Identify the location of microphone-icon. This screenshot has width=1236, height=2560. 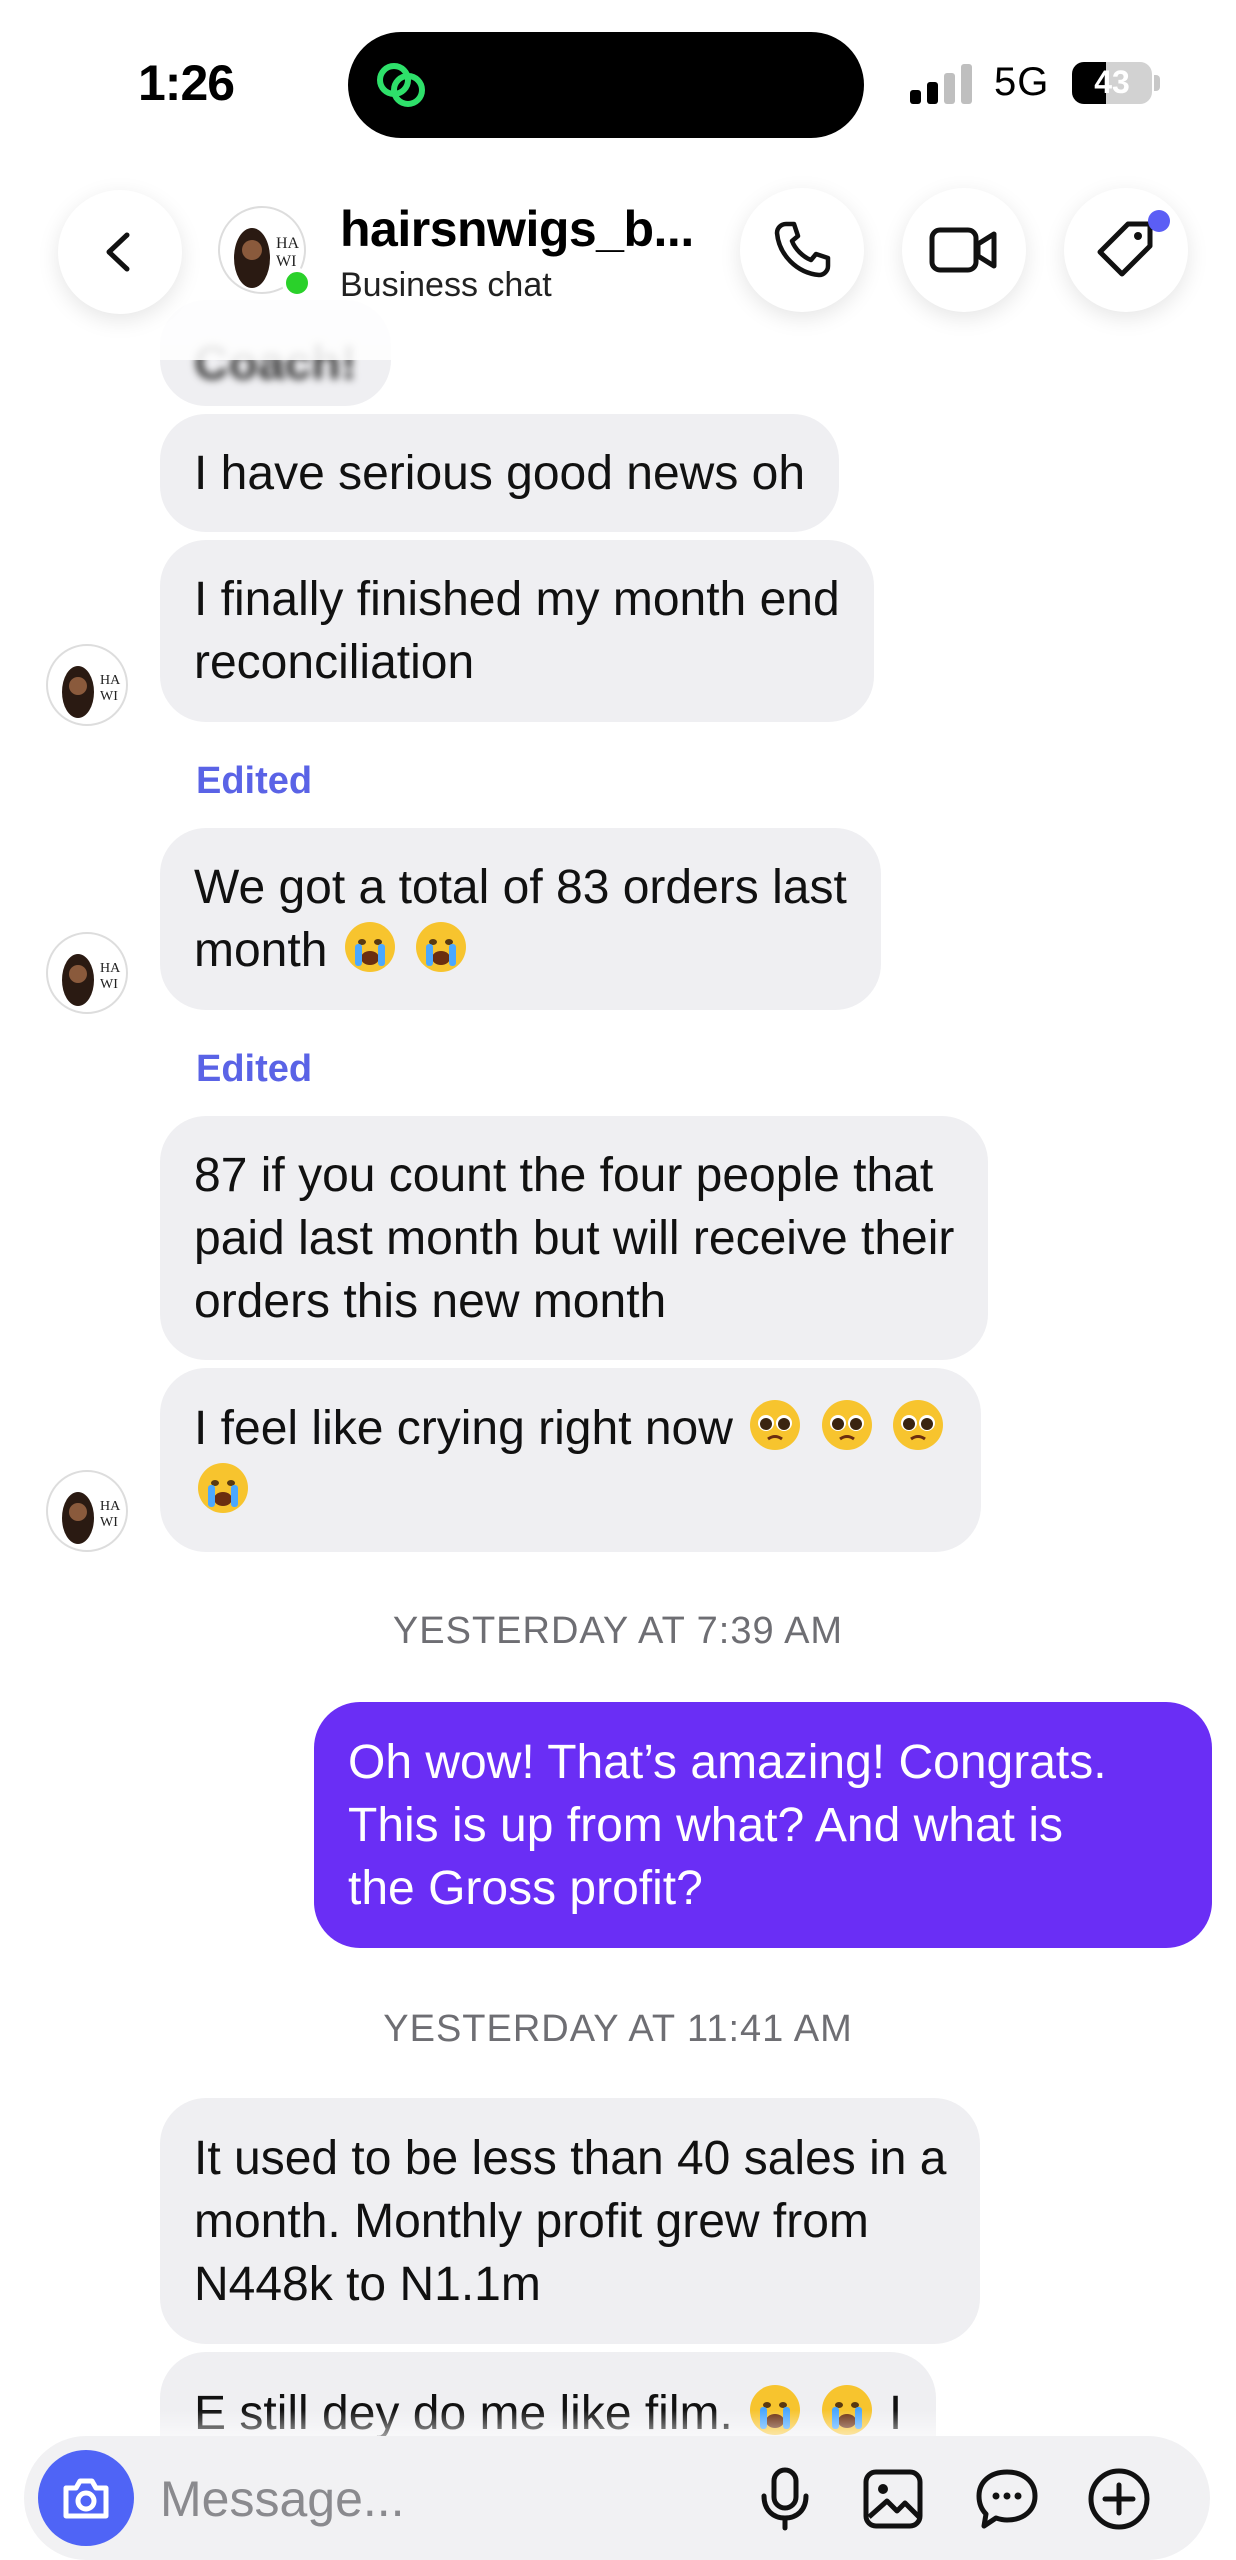
(785, 2499).